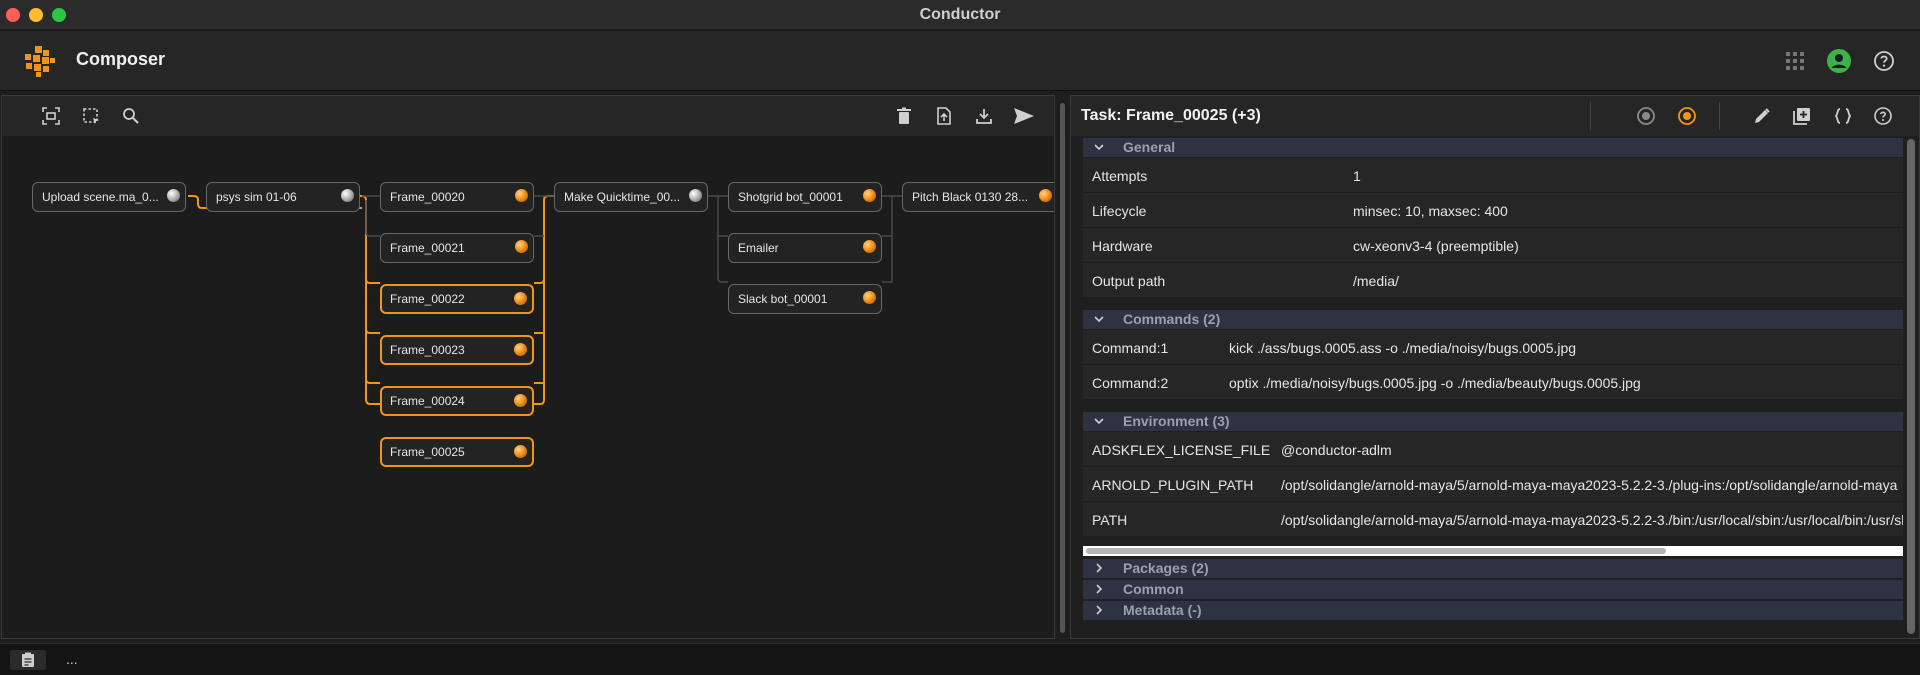  Describe the element at coordinates (1493, 610) in the screenshot. I see `section-metadata: Metadata (-)` at that location.